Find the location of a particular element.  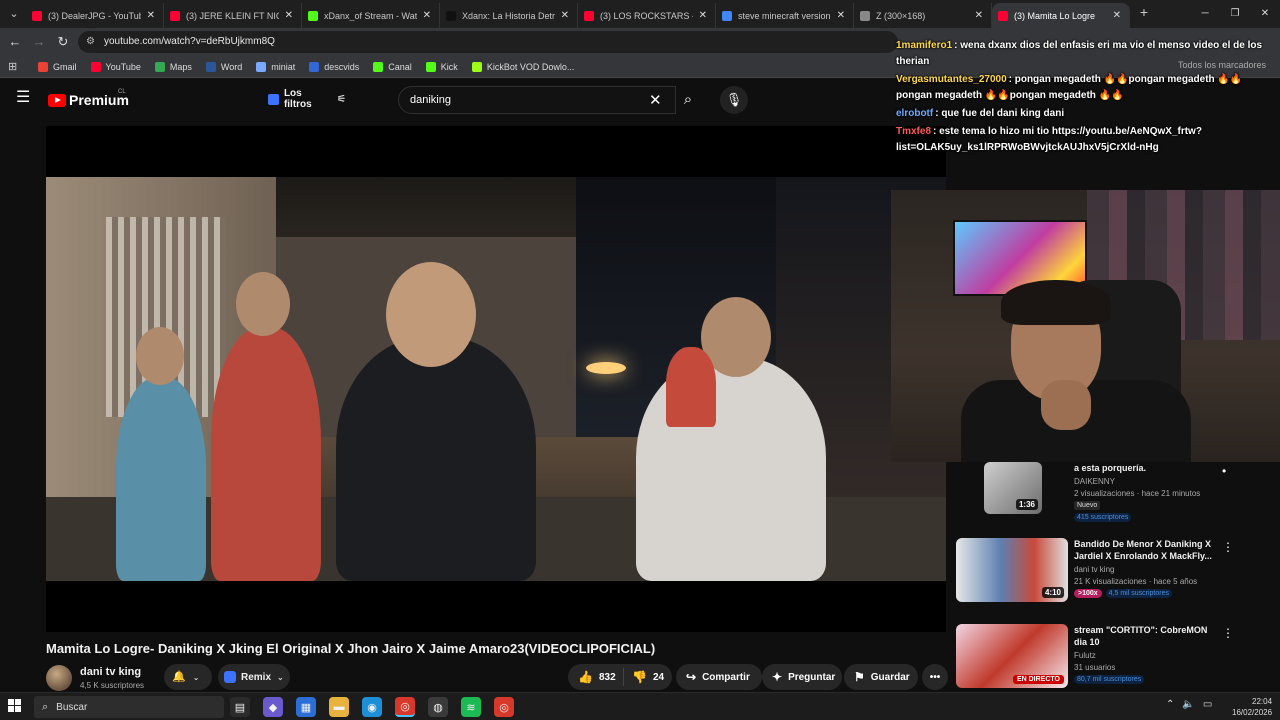

taskbar-search: ⌕ Buscar is located at coordinates (129, 707).